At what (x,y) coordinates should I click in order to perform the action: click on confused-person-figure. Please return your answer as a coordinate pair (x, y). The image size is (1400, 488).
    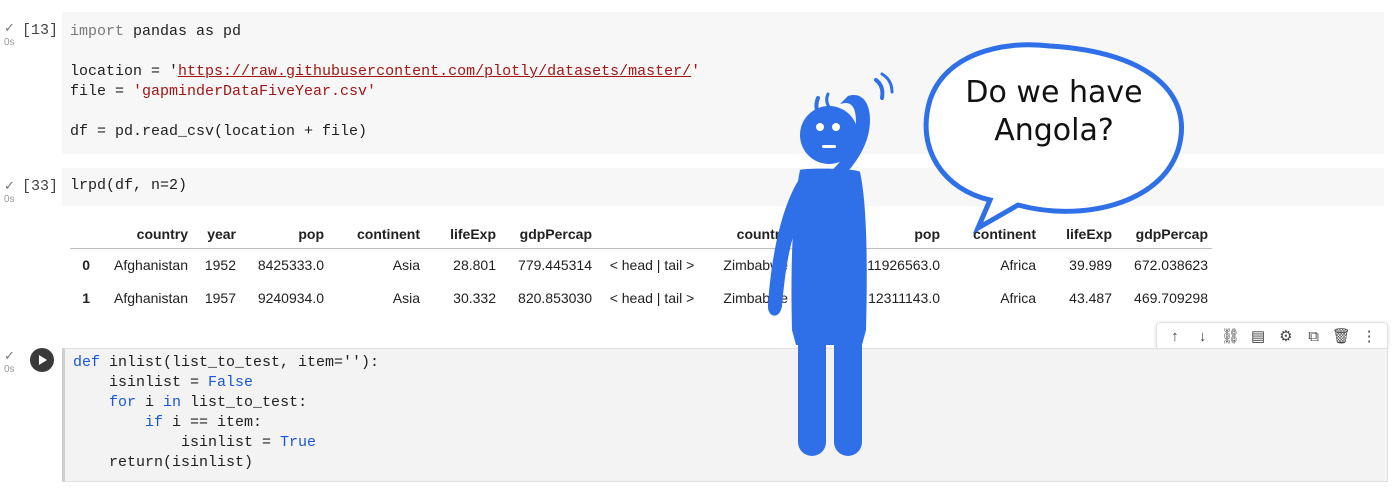
    Looking at the image, I should click on (830, 264).